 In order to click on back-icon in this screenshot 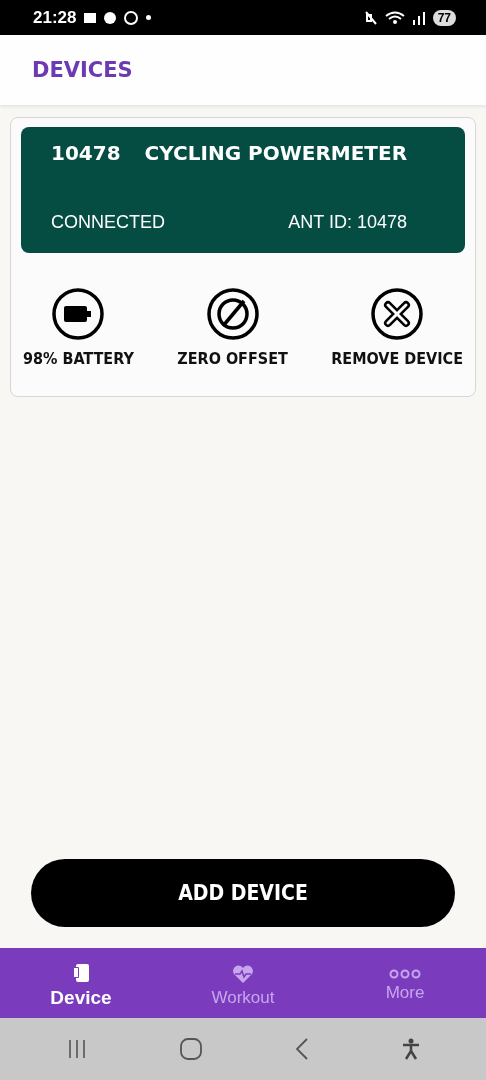, I will do `click(301, 1049)`.